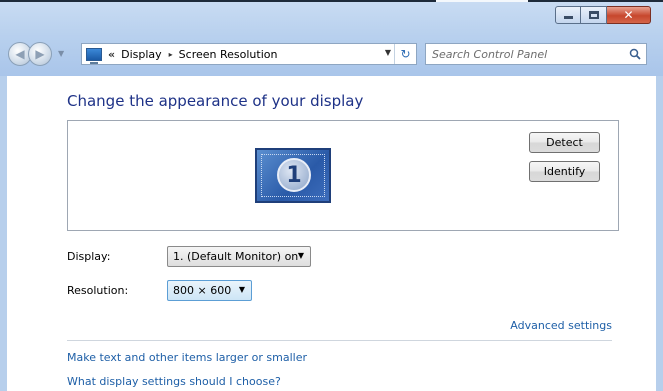 The height and width of the screenshot is (391, 663). I want to click on divider, so click(339, 340).